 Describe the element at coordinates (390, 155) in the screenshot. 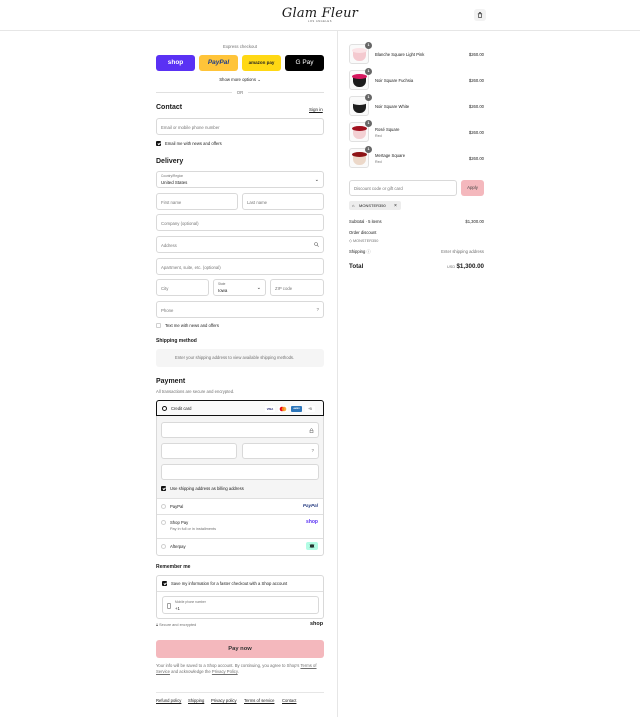

I see `product-name: Mertage Square` at that location.